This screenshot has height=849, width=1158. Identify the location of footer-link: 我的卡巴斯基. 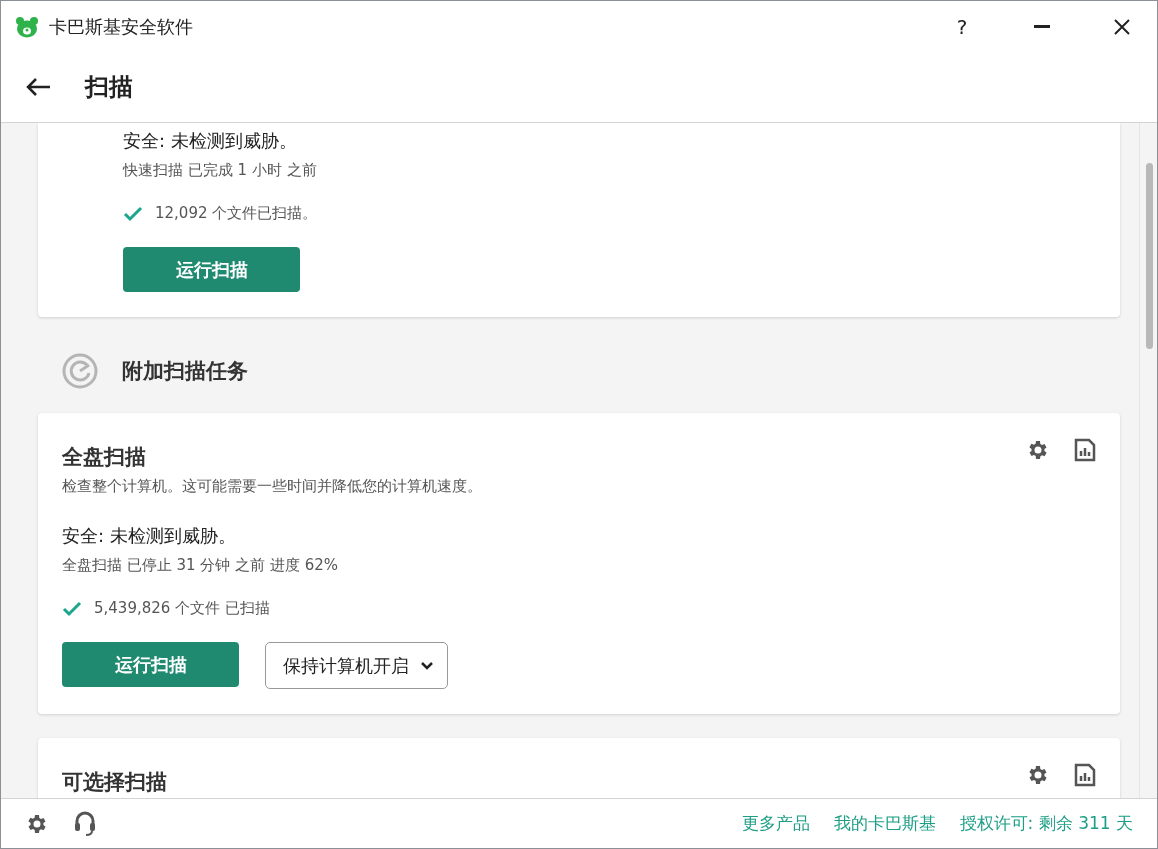
(884, 823).